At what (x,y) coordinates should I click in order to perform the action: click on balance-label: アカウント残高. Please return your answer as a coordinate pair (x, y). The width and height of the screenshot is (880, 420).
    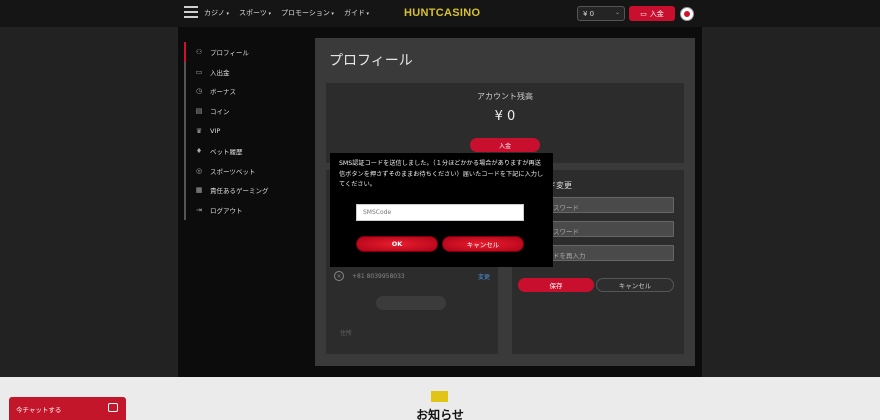
    Looking at the image, I should click on (505, 96).